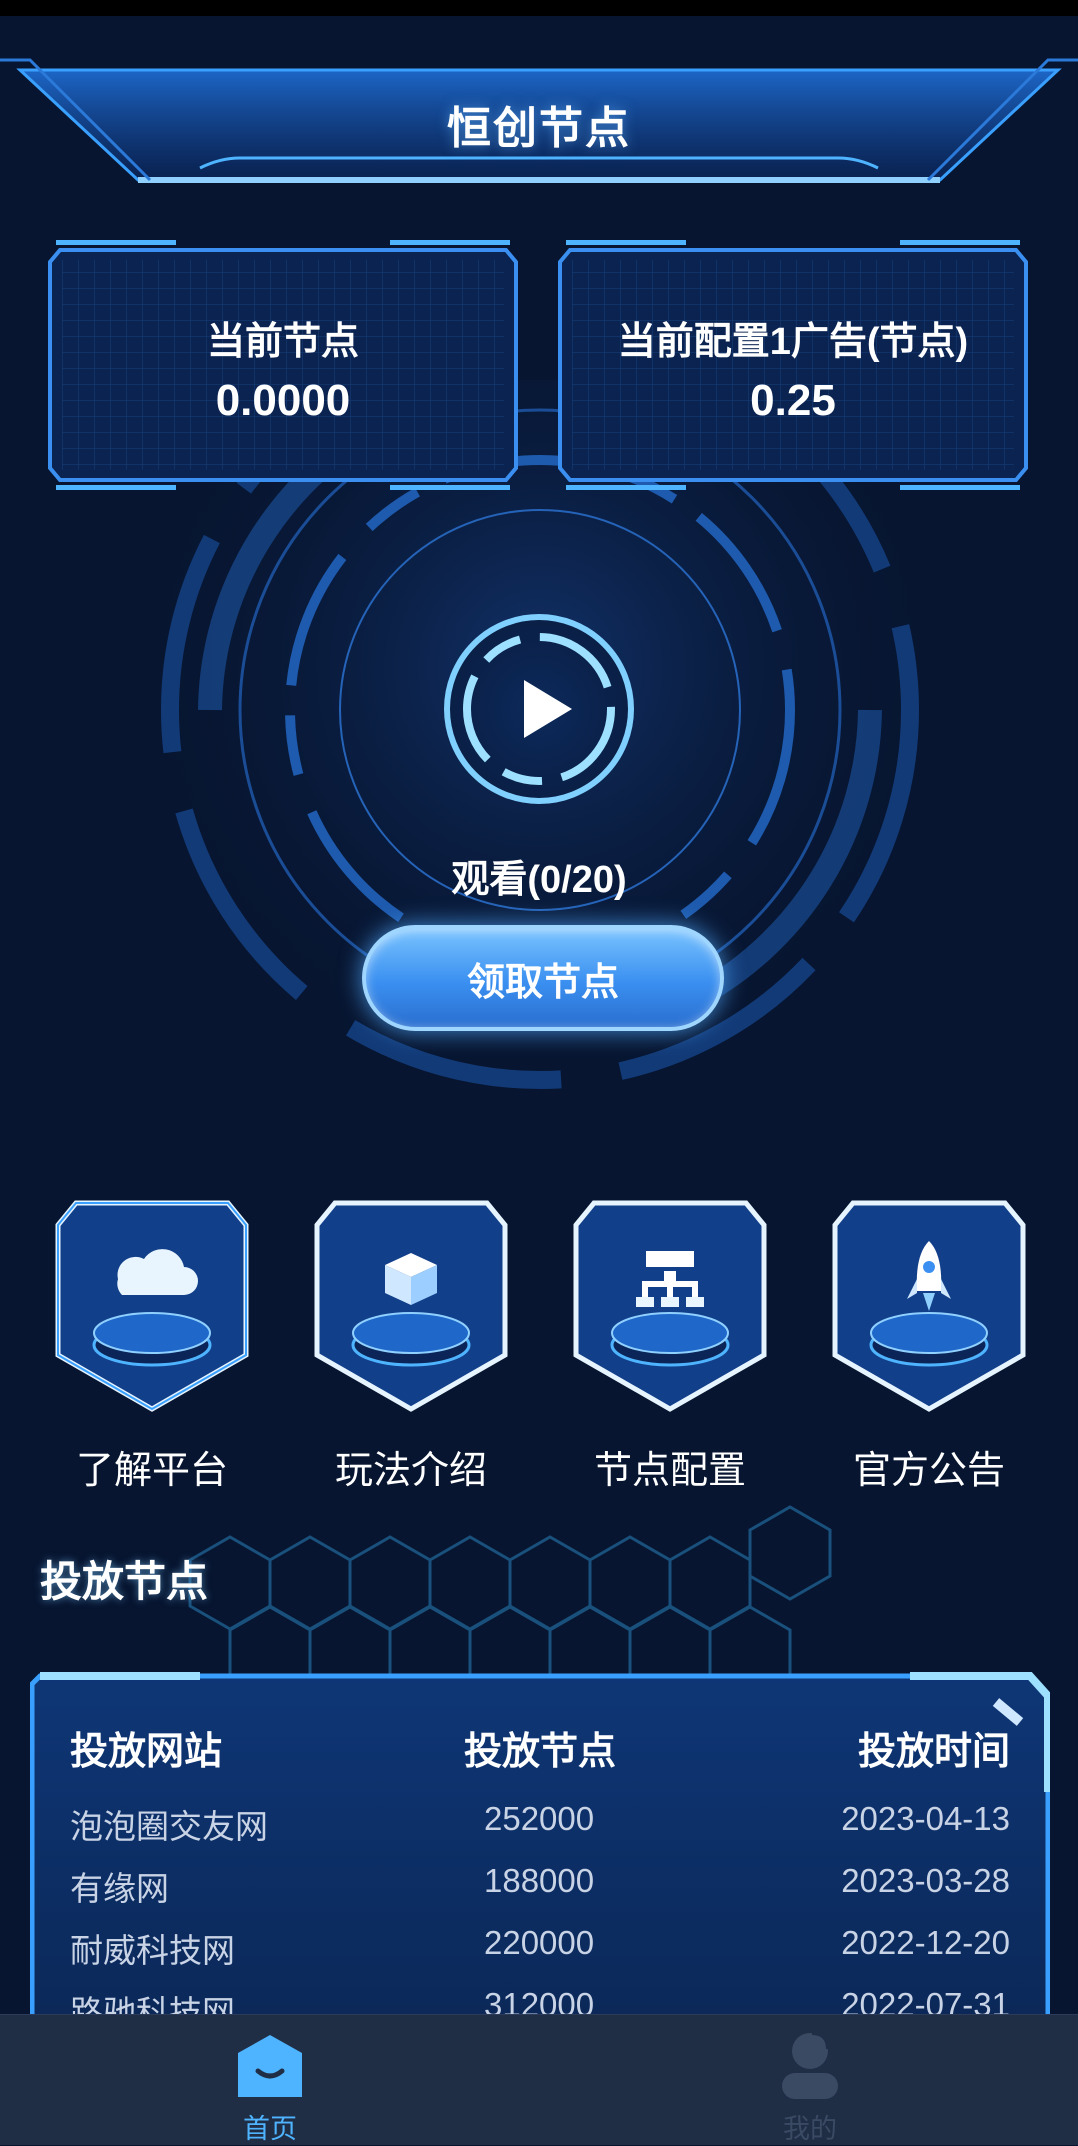  What do you see at coordinates (793, 400) in the screenshot?
I see `ad-config-value: 0.25` at bounding box center [793, 400].